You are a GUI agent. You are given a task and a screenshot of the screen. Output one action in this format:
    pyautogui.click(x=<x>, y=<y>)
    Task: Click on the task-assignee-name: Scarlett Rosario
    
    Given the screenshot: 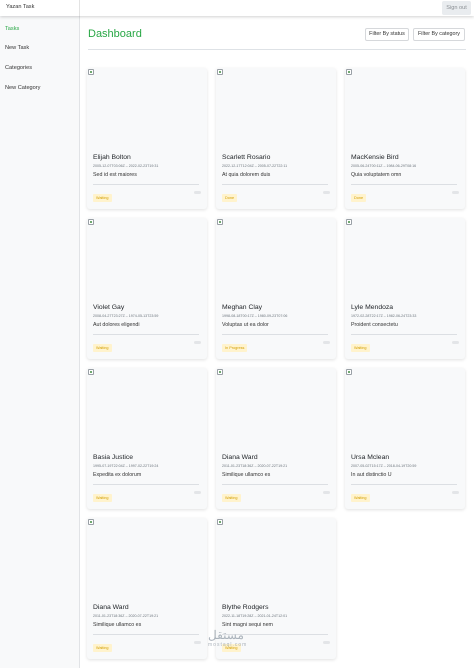 What is the action you would take?
    pyautogui.click(x=246, y=157)
    